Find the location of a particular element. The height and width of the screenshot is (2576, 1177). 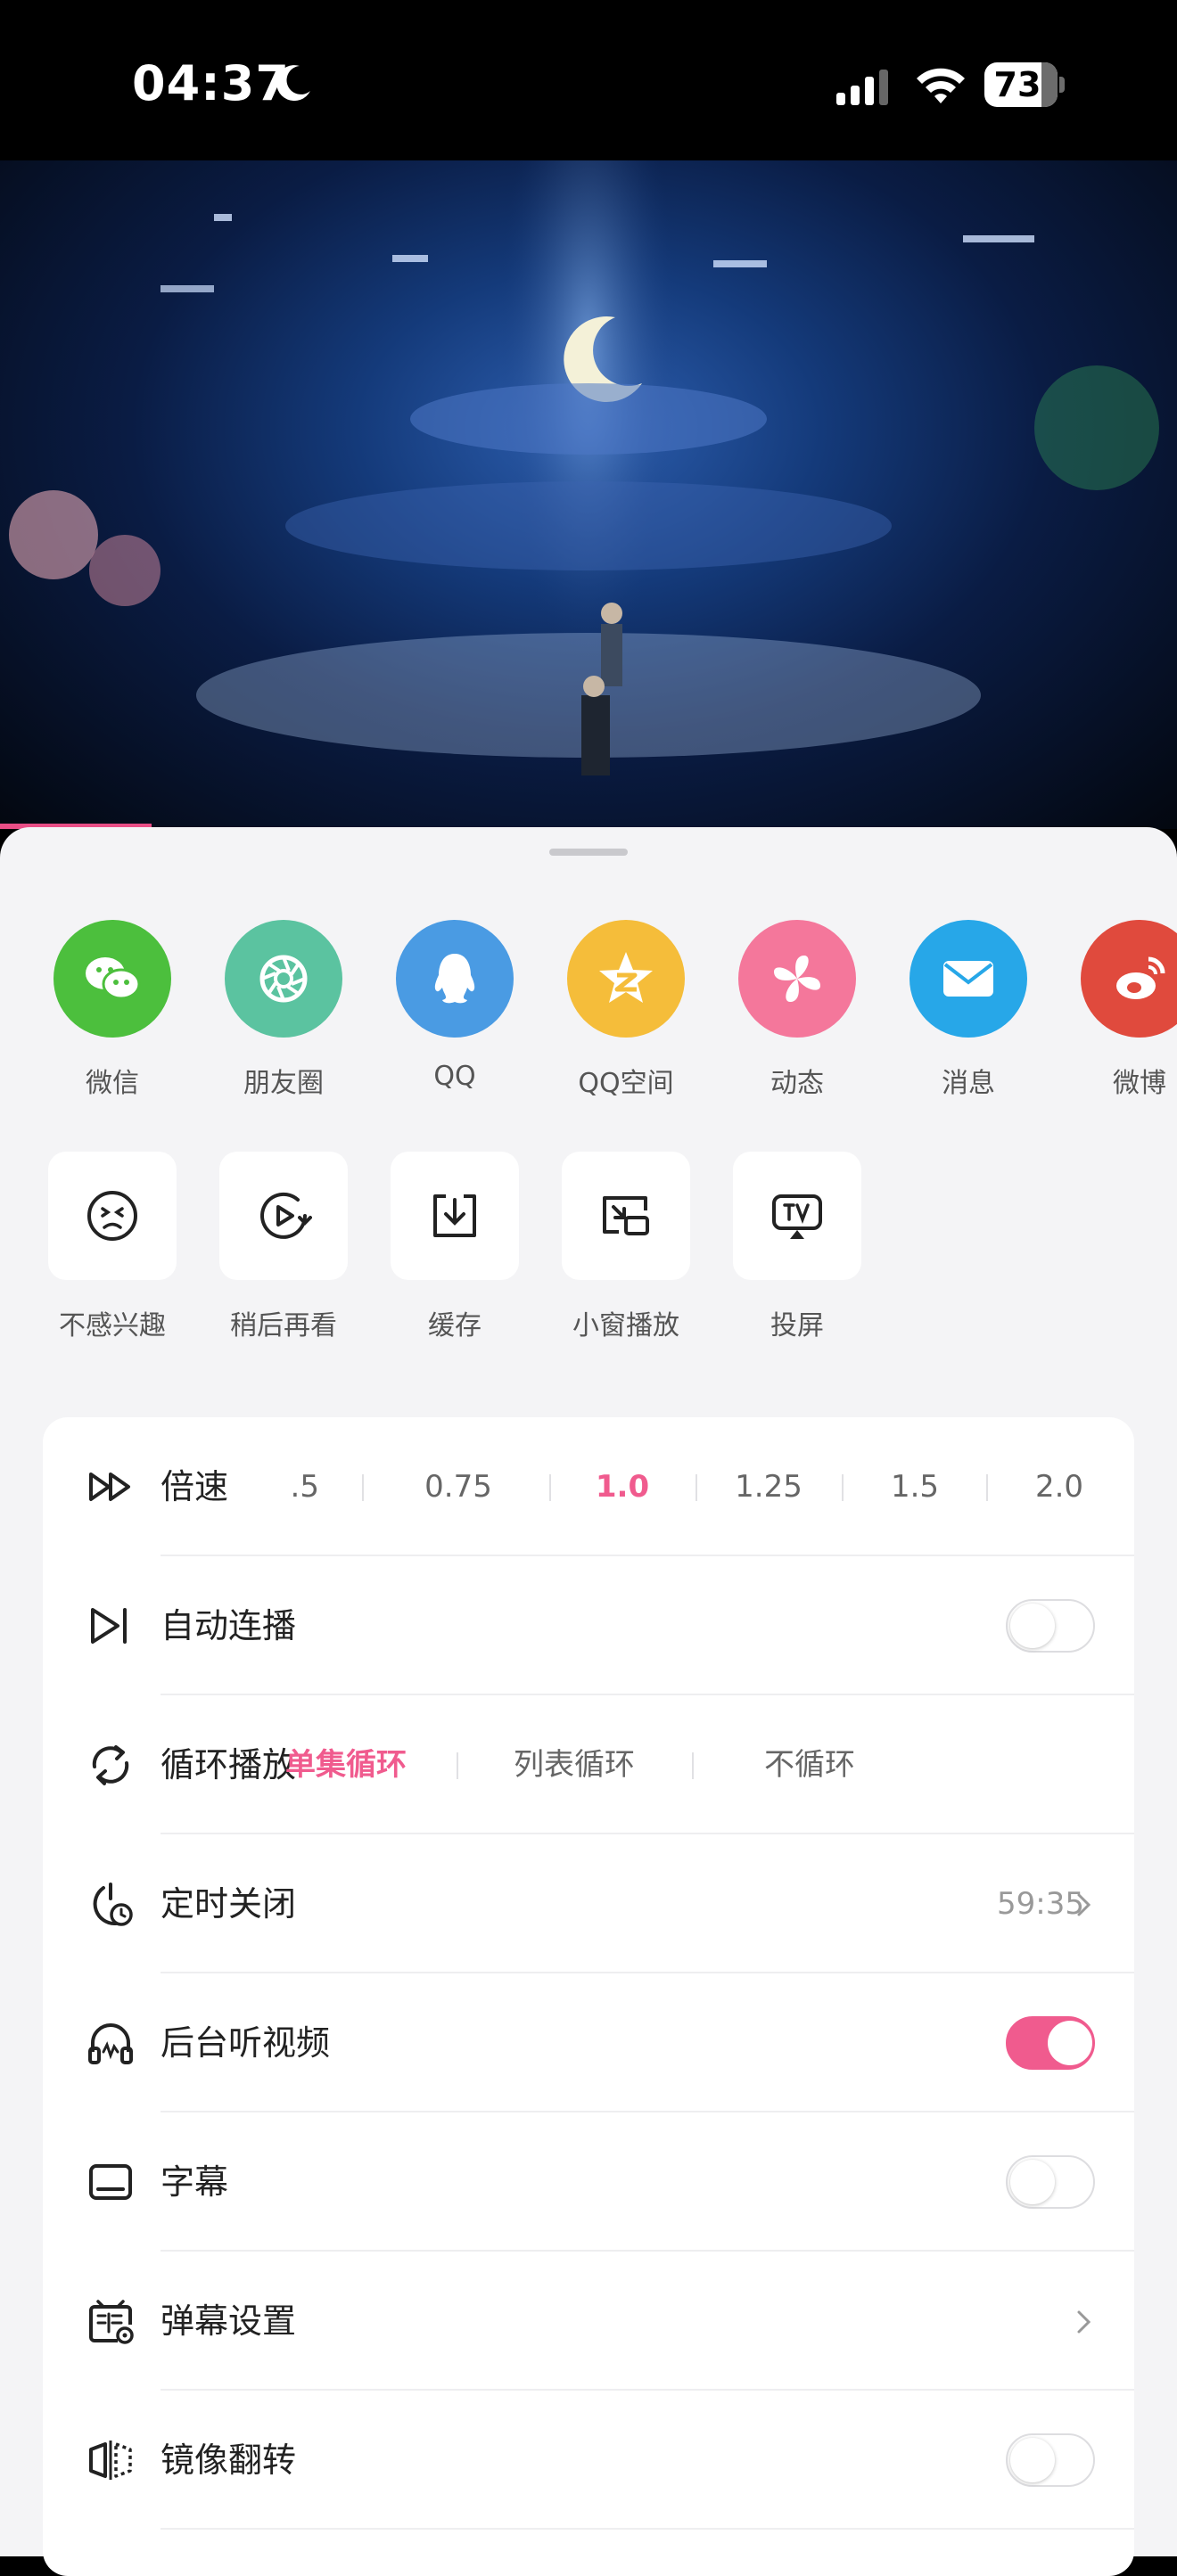

speed-options: .5 0.75 1.0 1.25 1.5 2.0 is located at coordinates (685, 1487).